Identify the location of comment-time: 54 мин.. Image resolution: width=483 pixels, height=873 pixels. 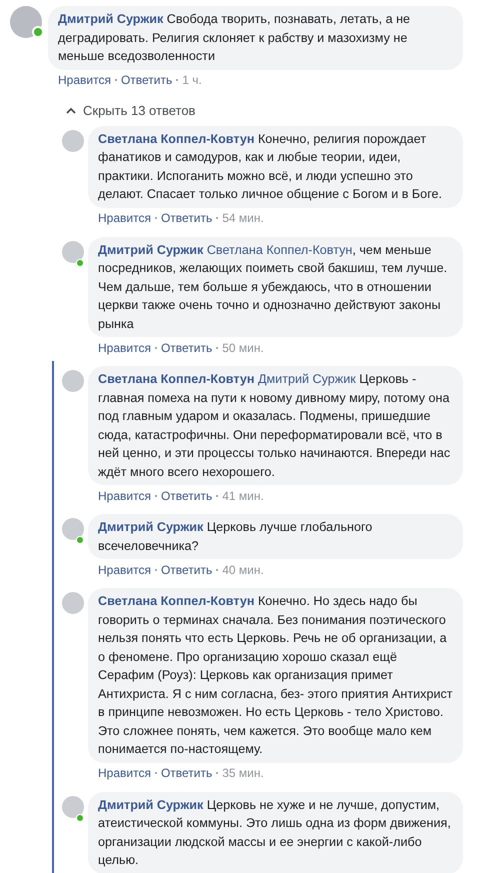
(243, 218).